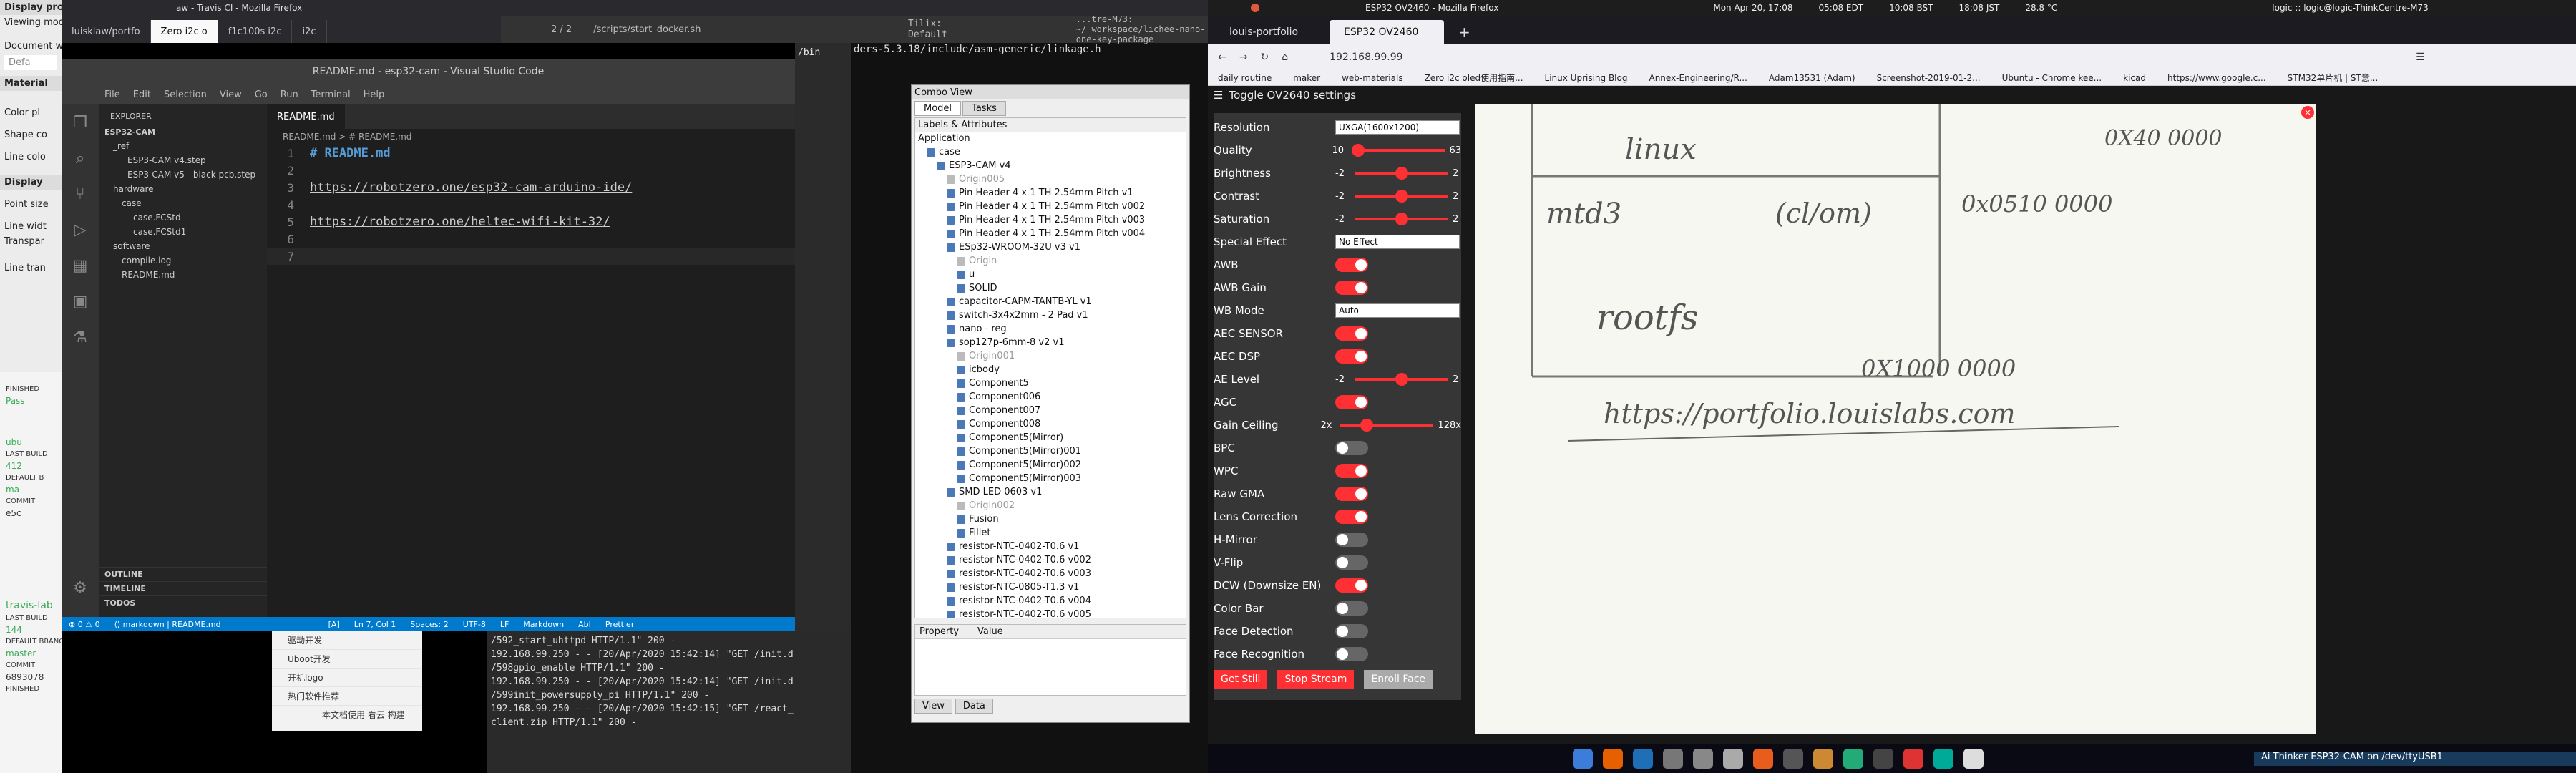 The image size is (2576, 773). I want to click on tree-item: Pin Header 4 x 1 TH 2.54mm Pitch v004, so click(1050, 233).